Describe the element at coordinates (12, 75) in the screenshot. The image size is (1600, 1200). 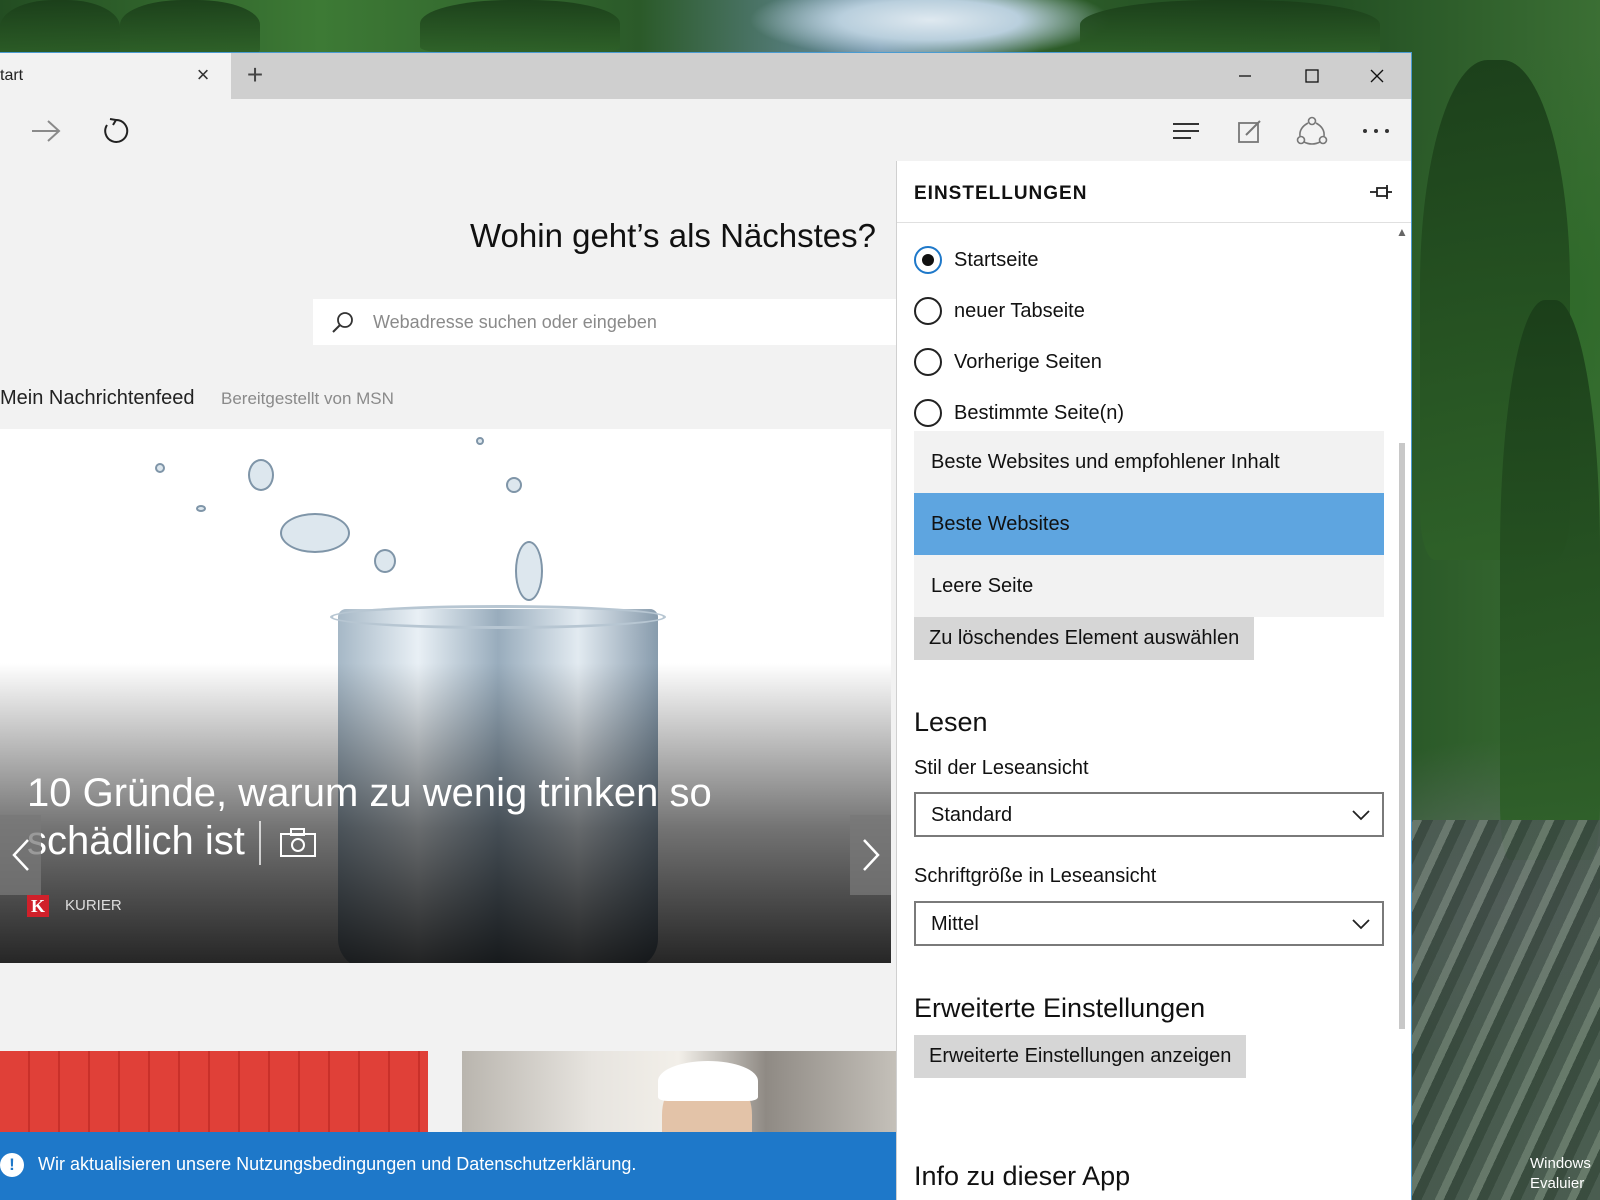
I see `tab-title: tart` at that location.